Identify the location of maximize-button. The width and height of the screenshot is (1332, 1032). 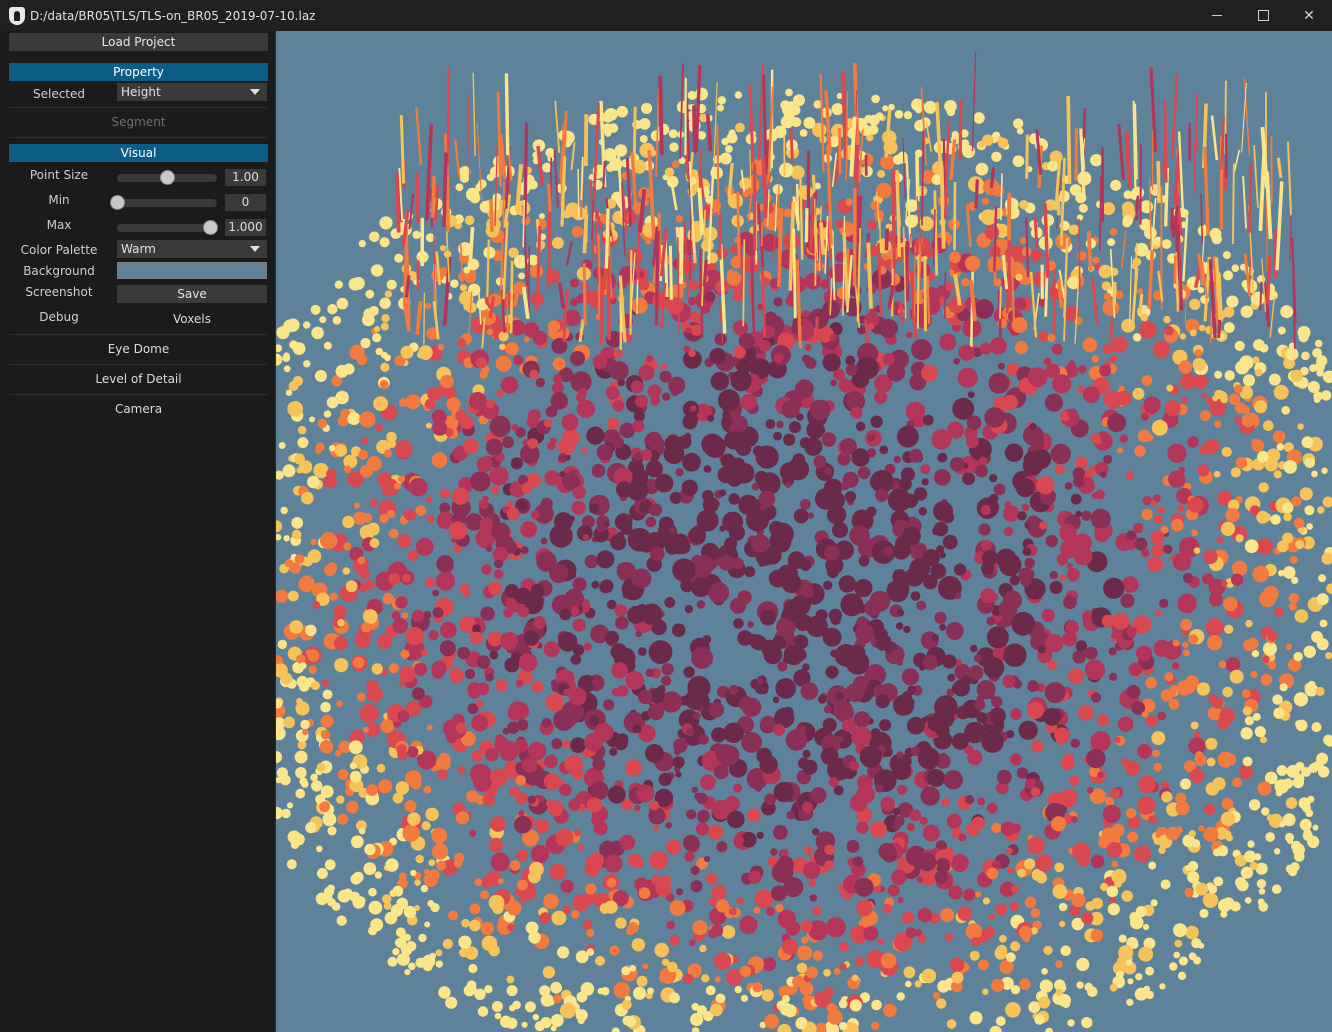
(1263, 15).